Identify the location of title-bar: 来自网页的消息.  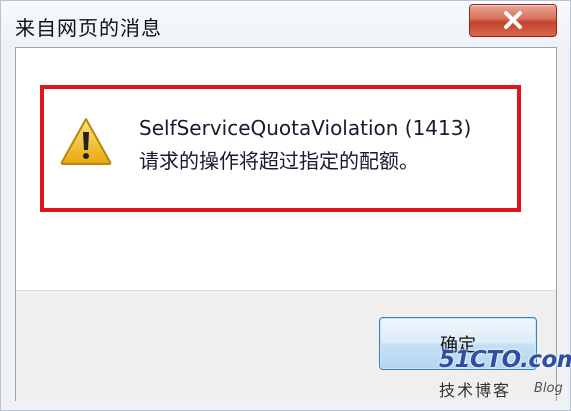
(285, 24).